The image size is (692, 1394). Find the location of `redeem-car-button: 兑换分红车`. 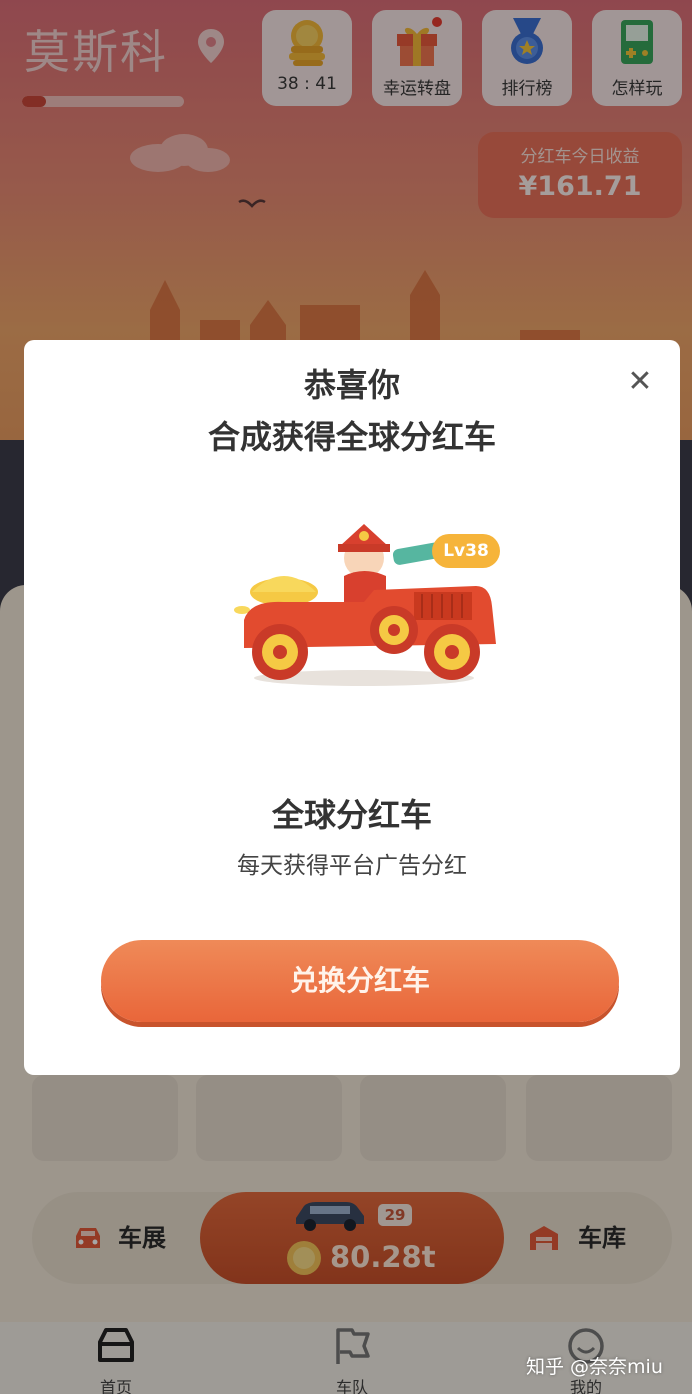

redeem-car-button: 兑换分红车 is located at coordinates (360, 981).